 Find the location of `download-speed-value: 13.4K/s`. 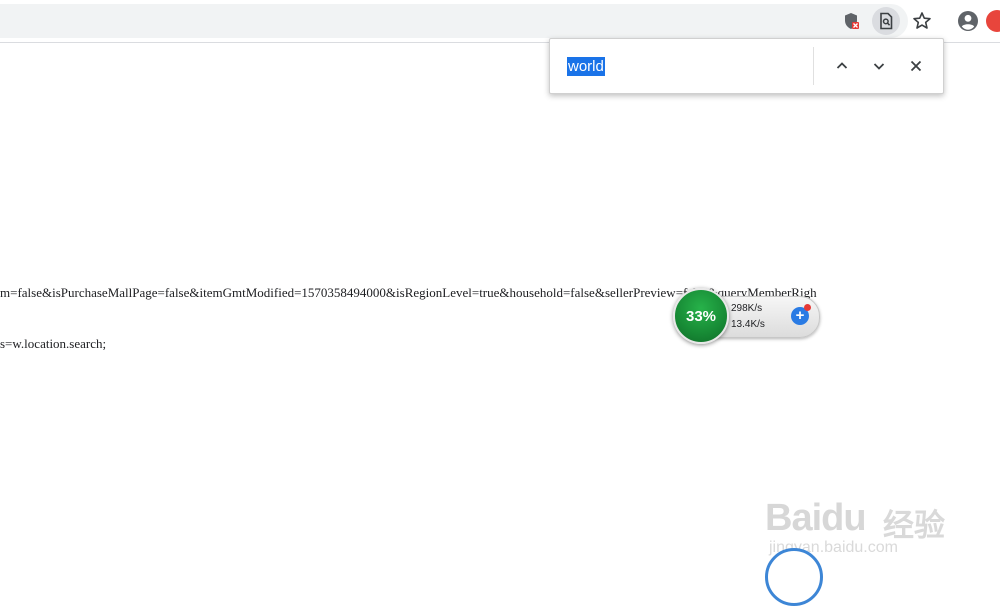

download-speed-value: 13.4K/s is located at coordinates (748, 324).